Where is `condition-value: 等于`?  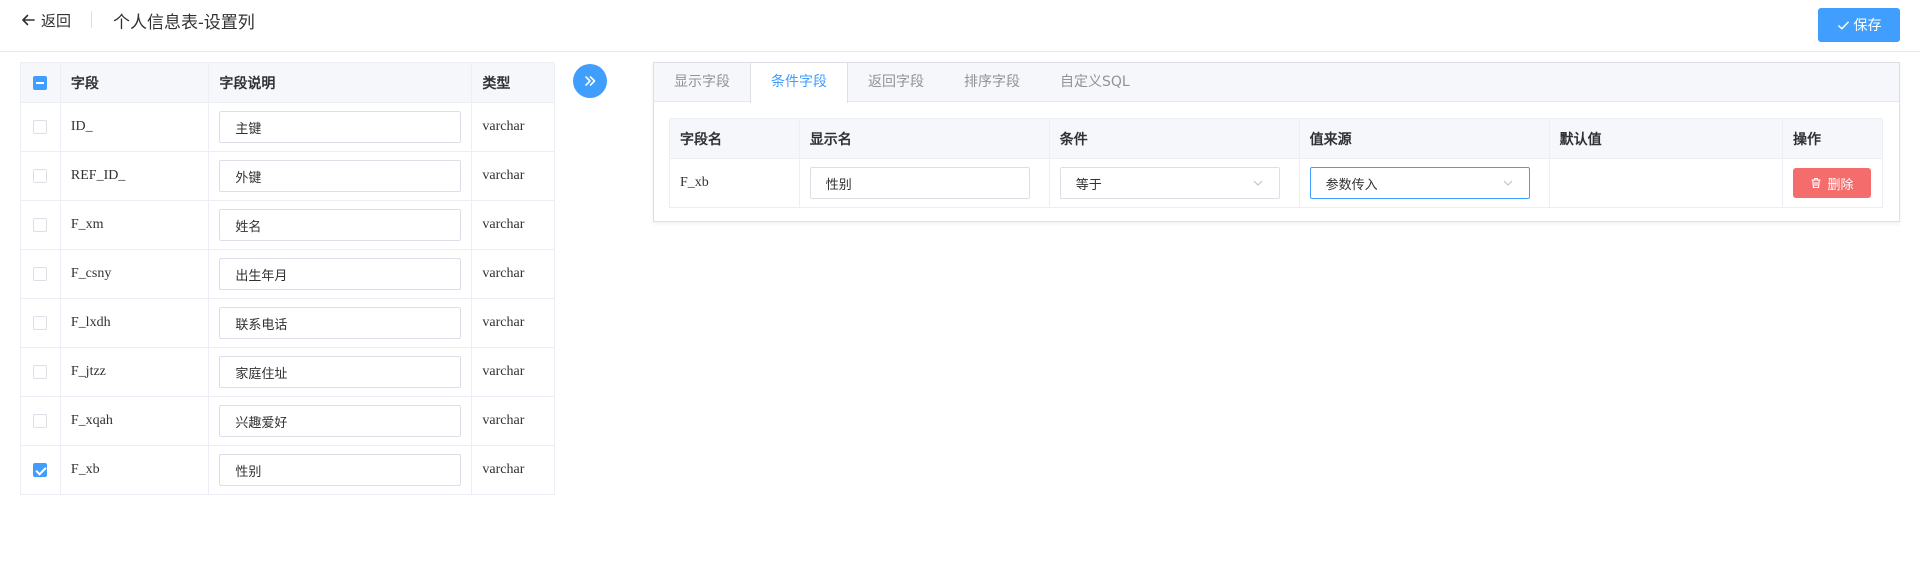
condition-value: 等于 is located at coordinates (1088, 185).